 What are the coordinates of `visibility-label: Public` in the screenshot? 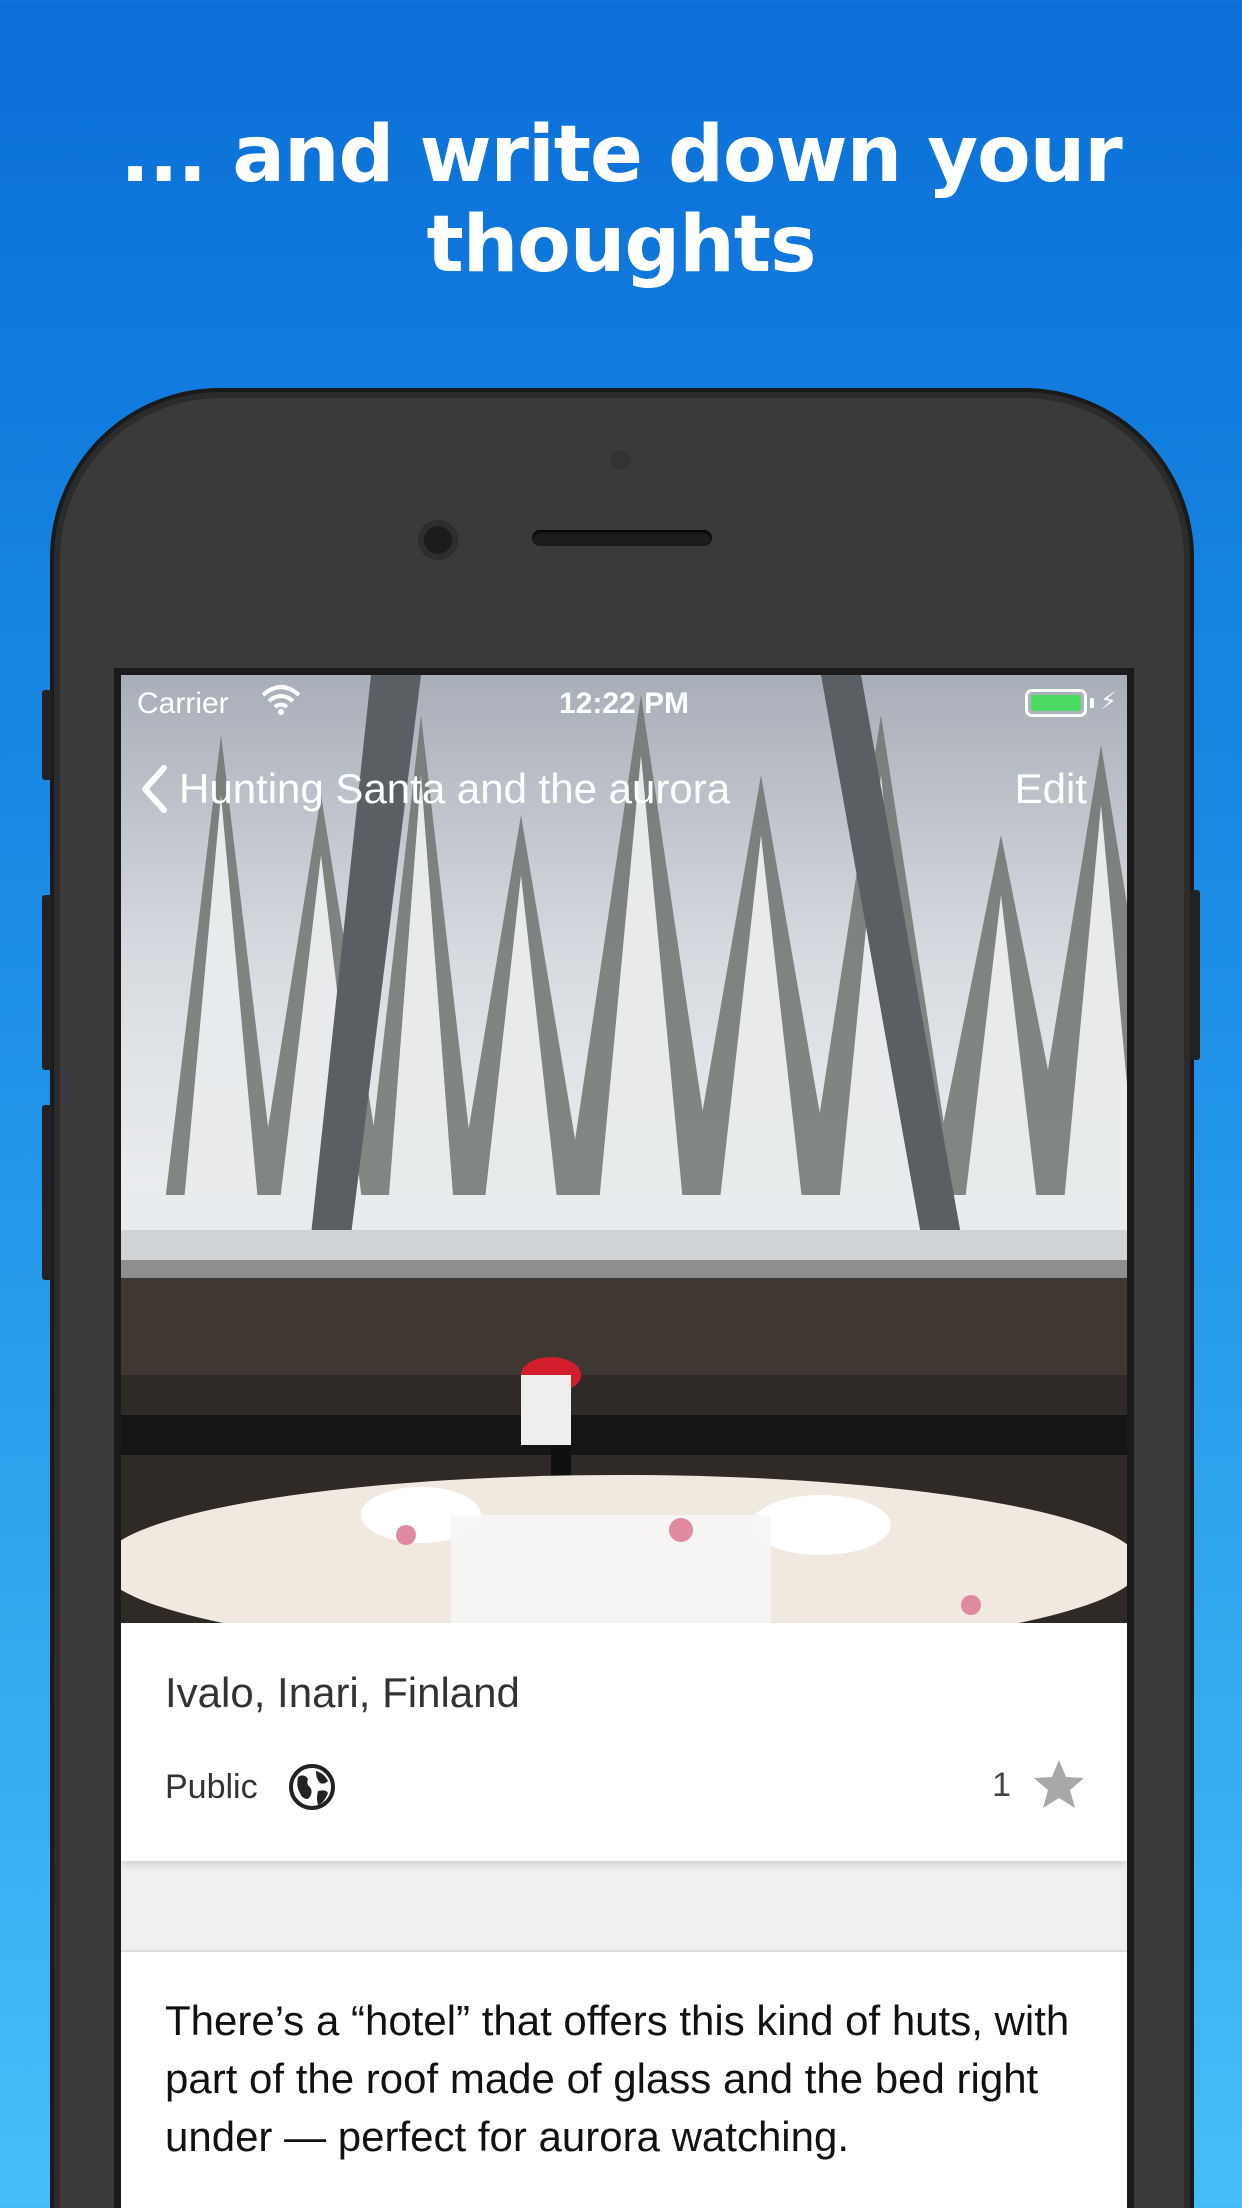 It's located at (211, 1786).